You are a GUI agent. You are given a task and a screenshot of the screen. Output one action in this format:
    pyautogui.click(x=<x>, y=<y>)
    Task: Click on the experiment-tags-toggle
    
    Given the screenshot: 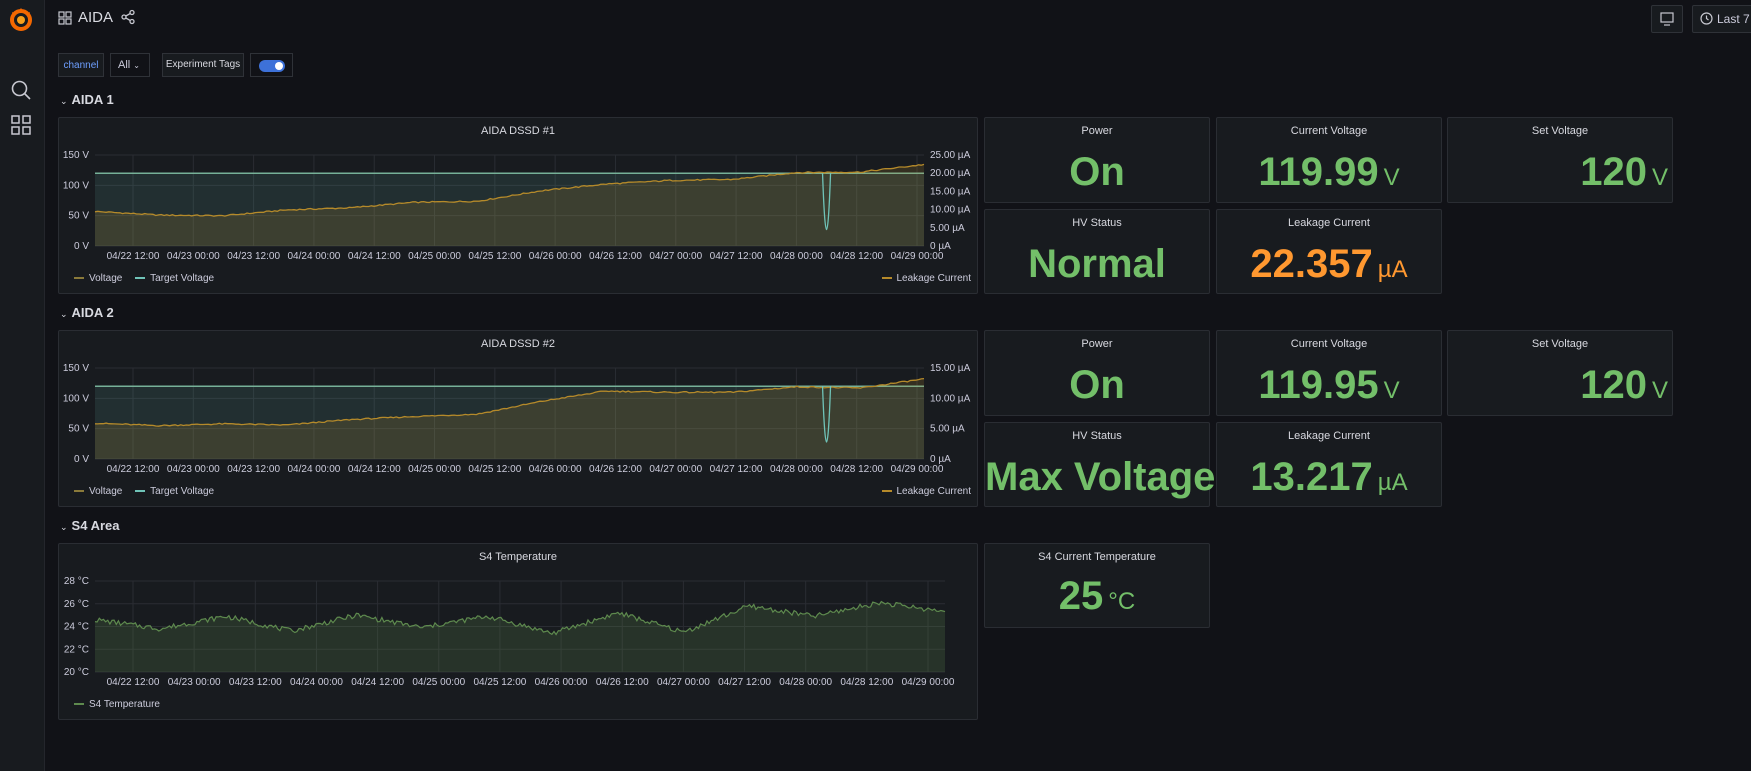 What is the action you would take?
    pyautogui.click(x=271, y=65)
    